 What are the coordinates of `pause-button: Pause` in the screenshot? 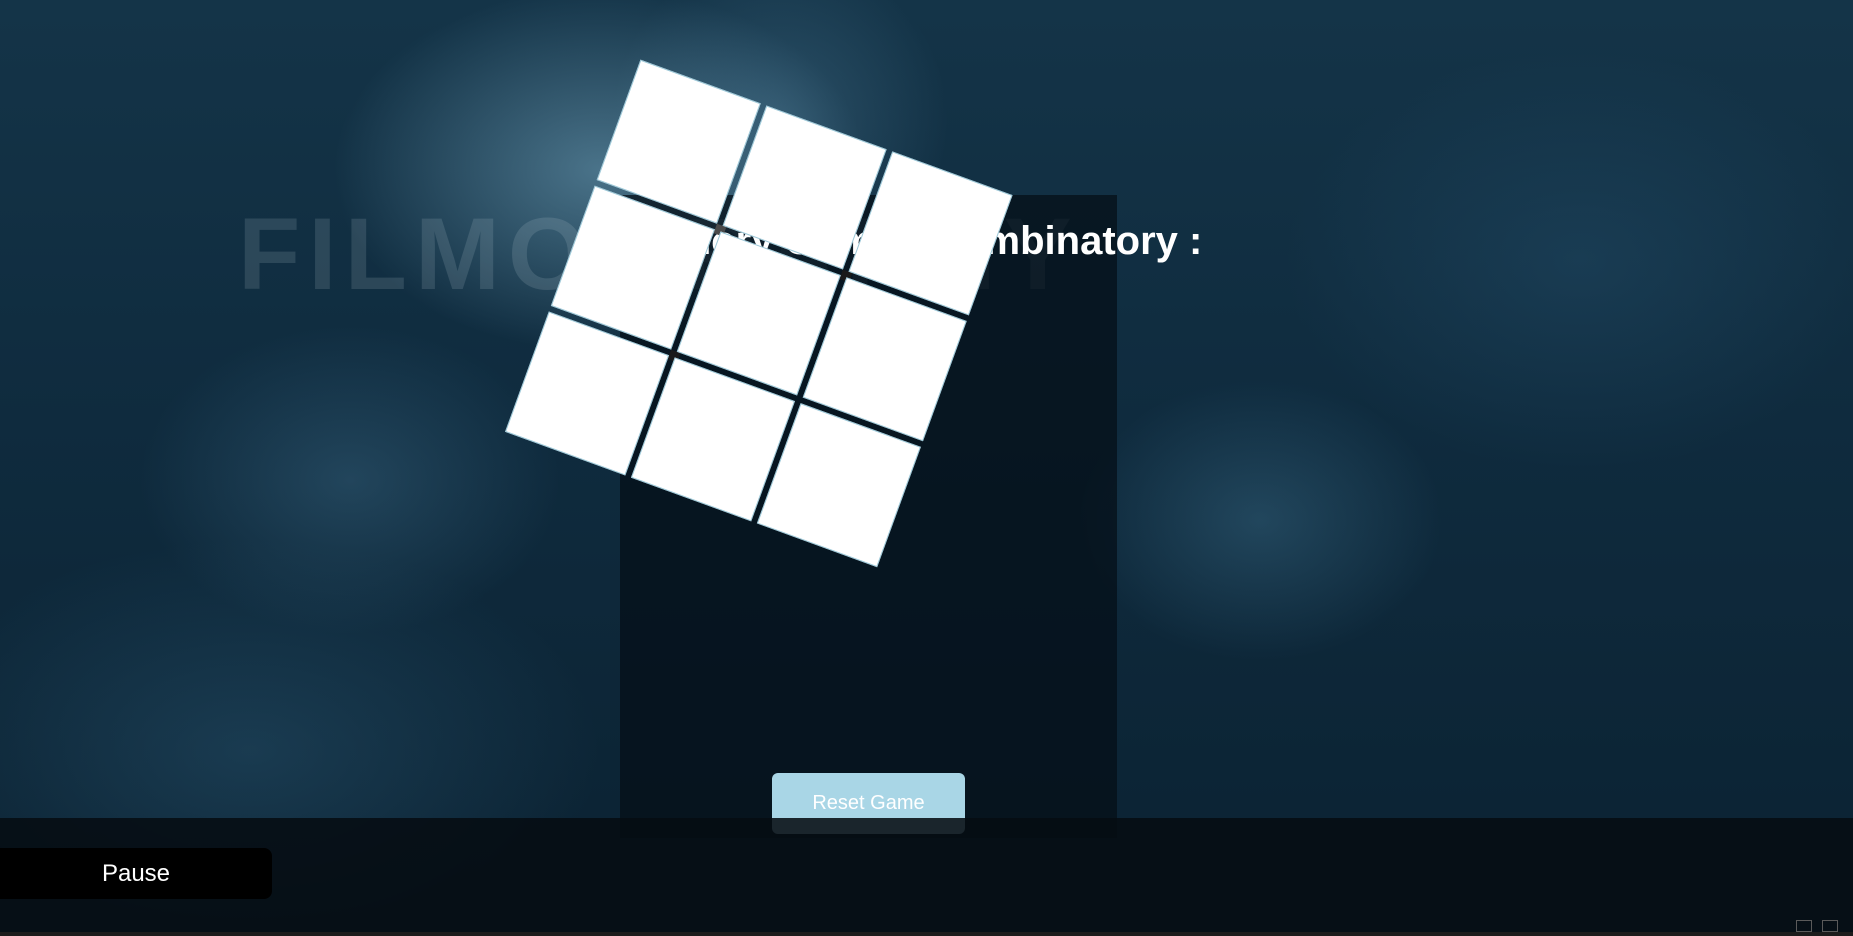 It's located at (136, 873).